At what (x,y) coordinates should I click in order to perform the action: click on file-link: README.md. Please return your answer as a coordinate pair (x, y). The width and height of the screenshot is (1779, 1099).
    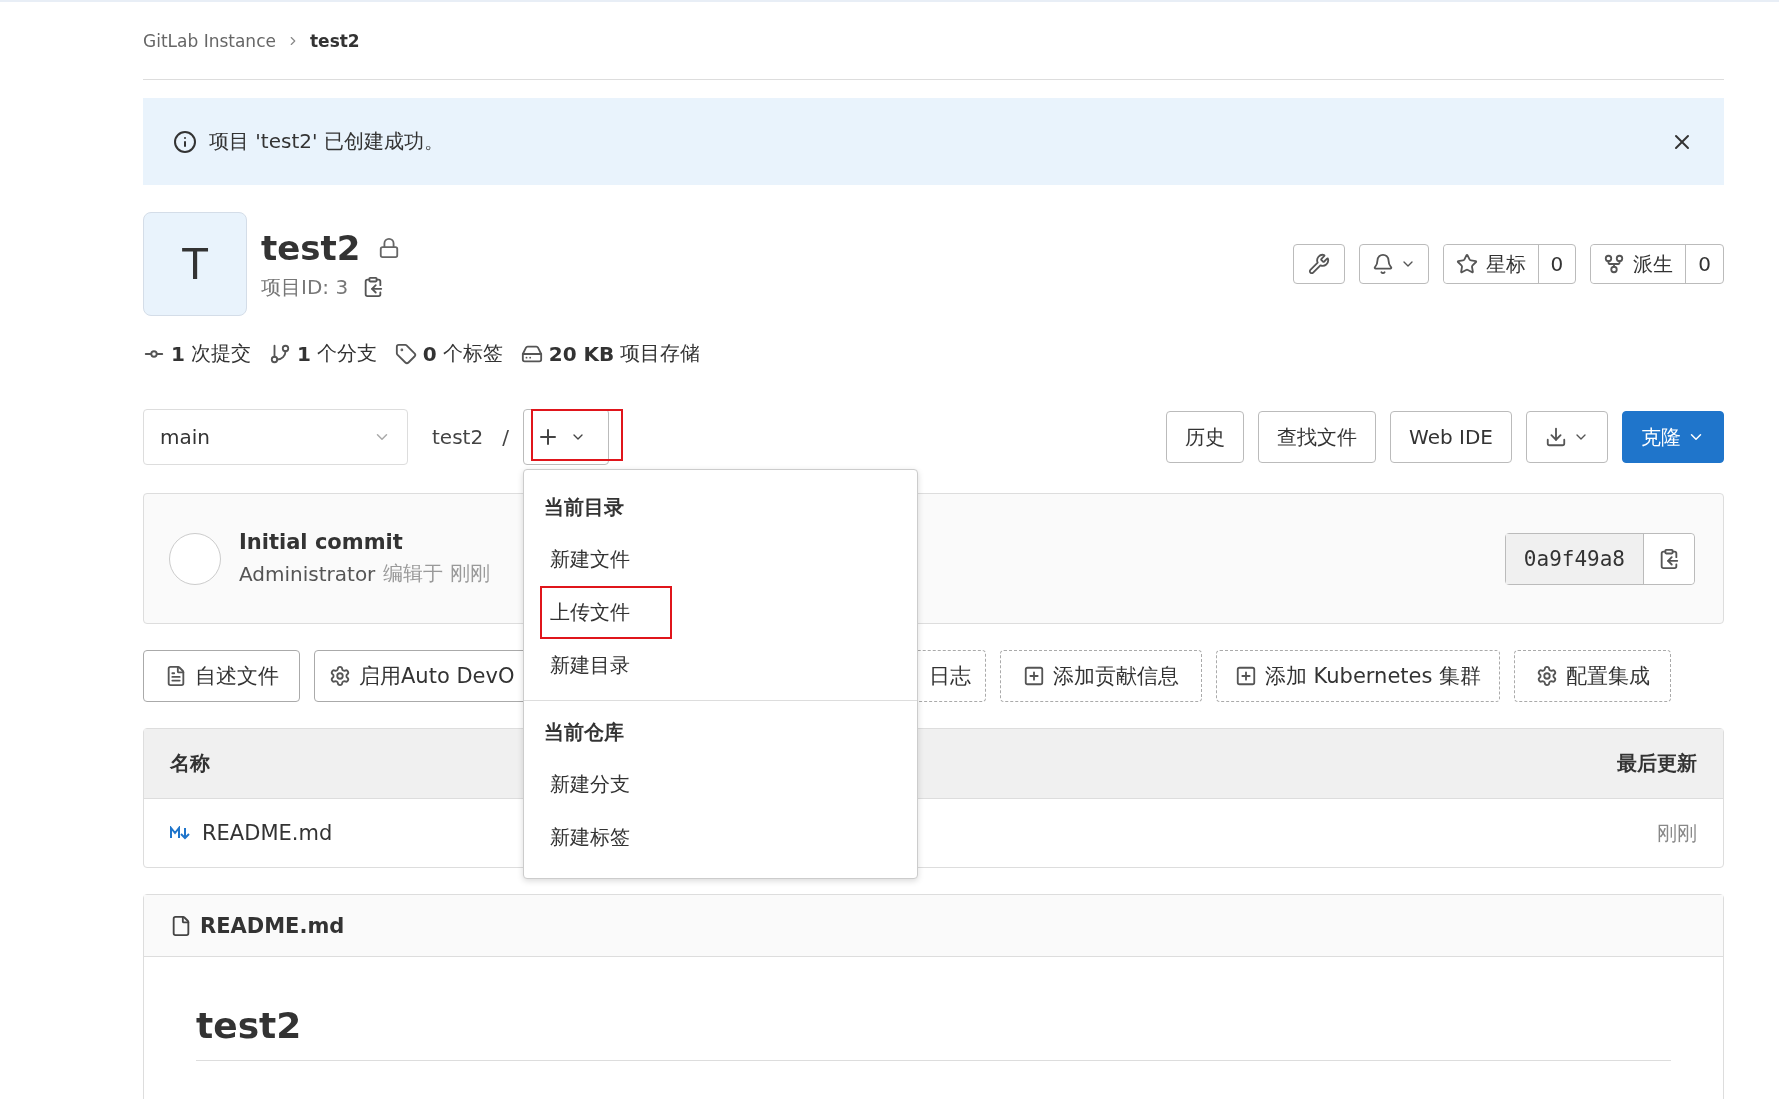
    Looking at the image, I should click on (267, 833).